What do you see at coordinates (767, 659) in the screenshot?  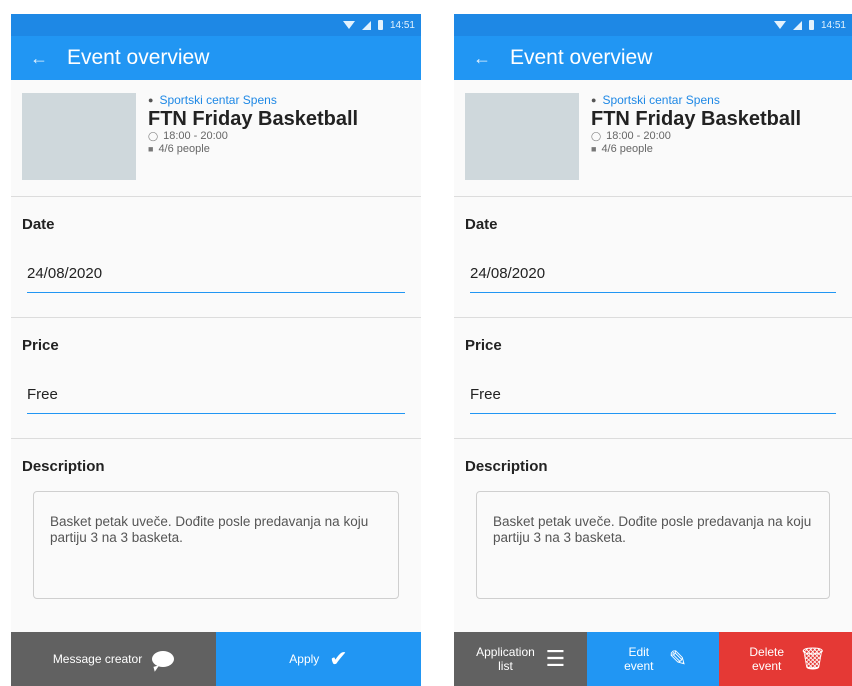 I see `delete-event-label: Delete event` at bounding box center [767, 659].